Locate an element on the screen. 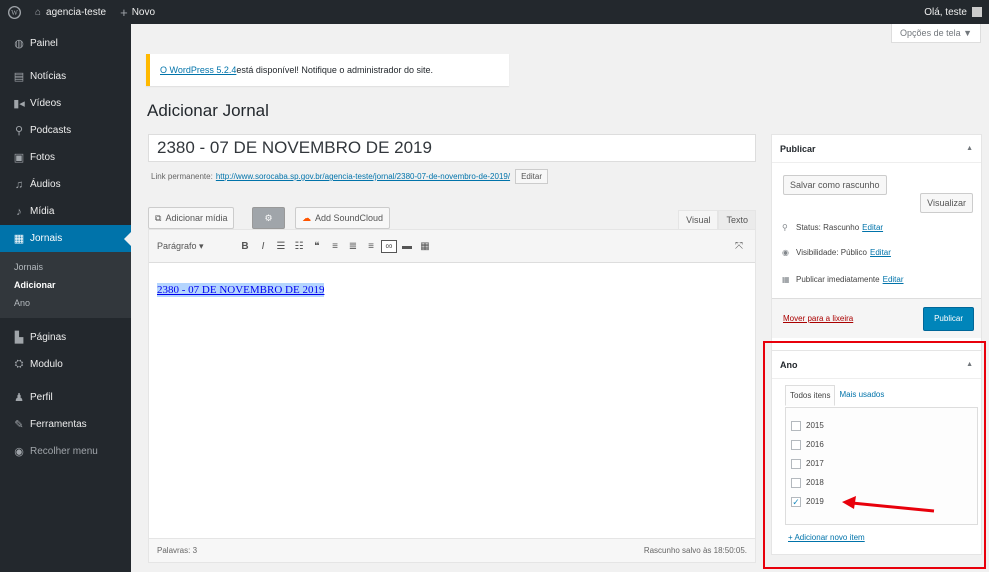 The image size is (989, 572). gear-button: ⚙ is located at coordinates (268, 218).